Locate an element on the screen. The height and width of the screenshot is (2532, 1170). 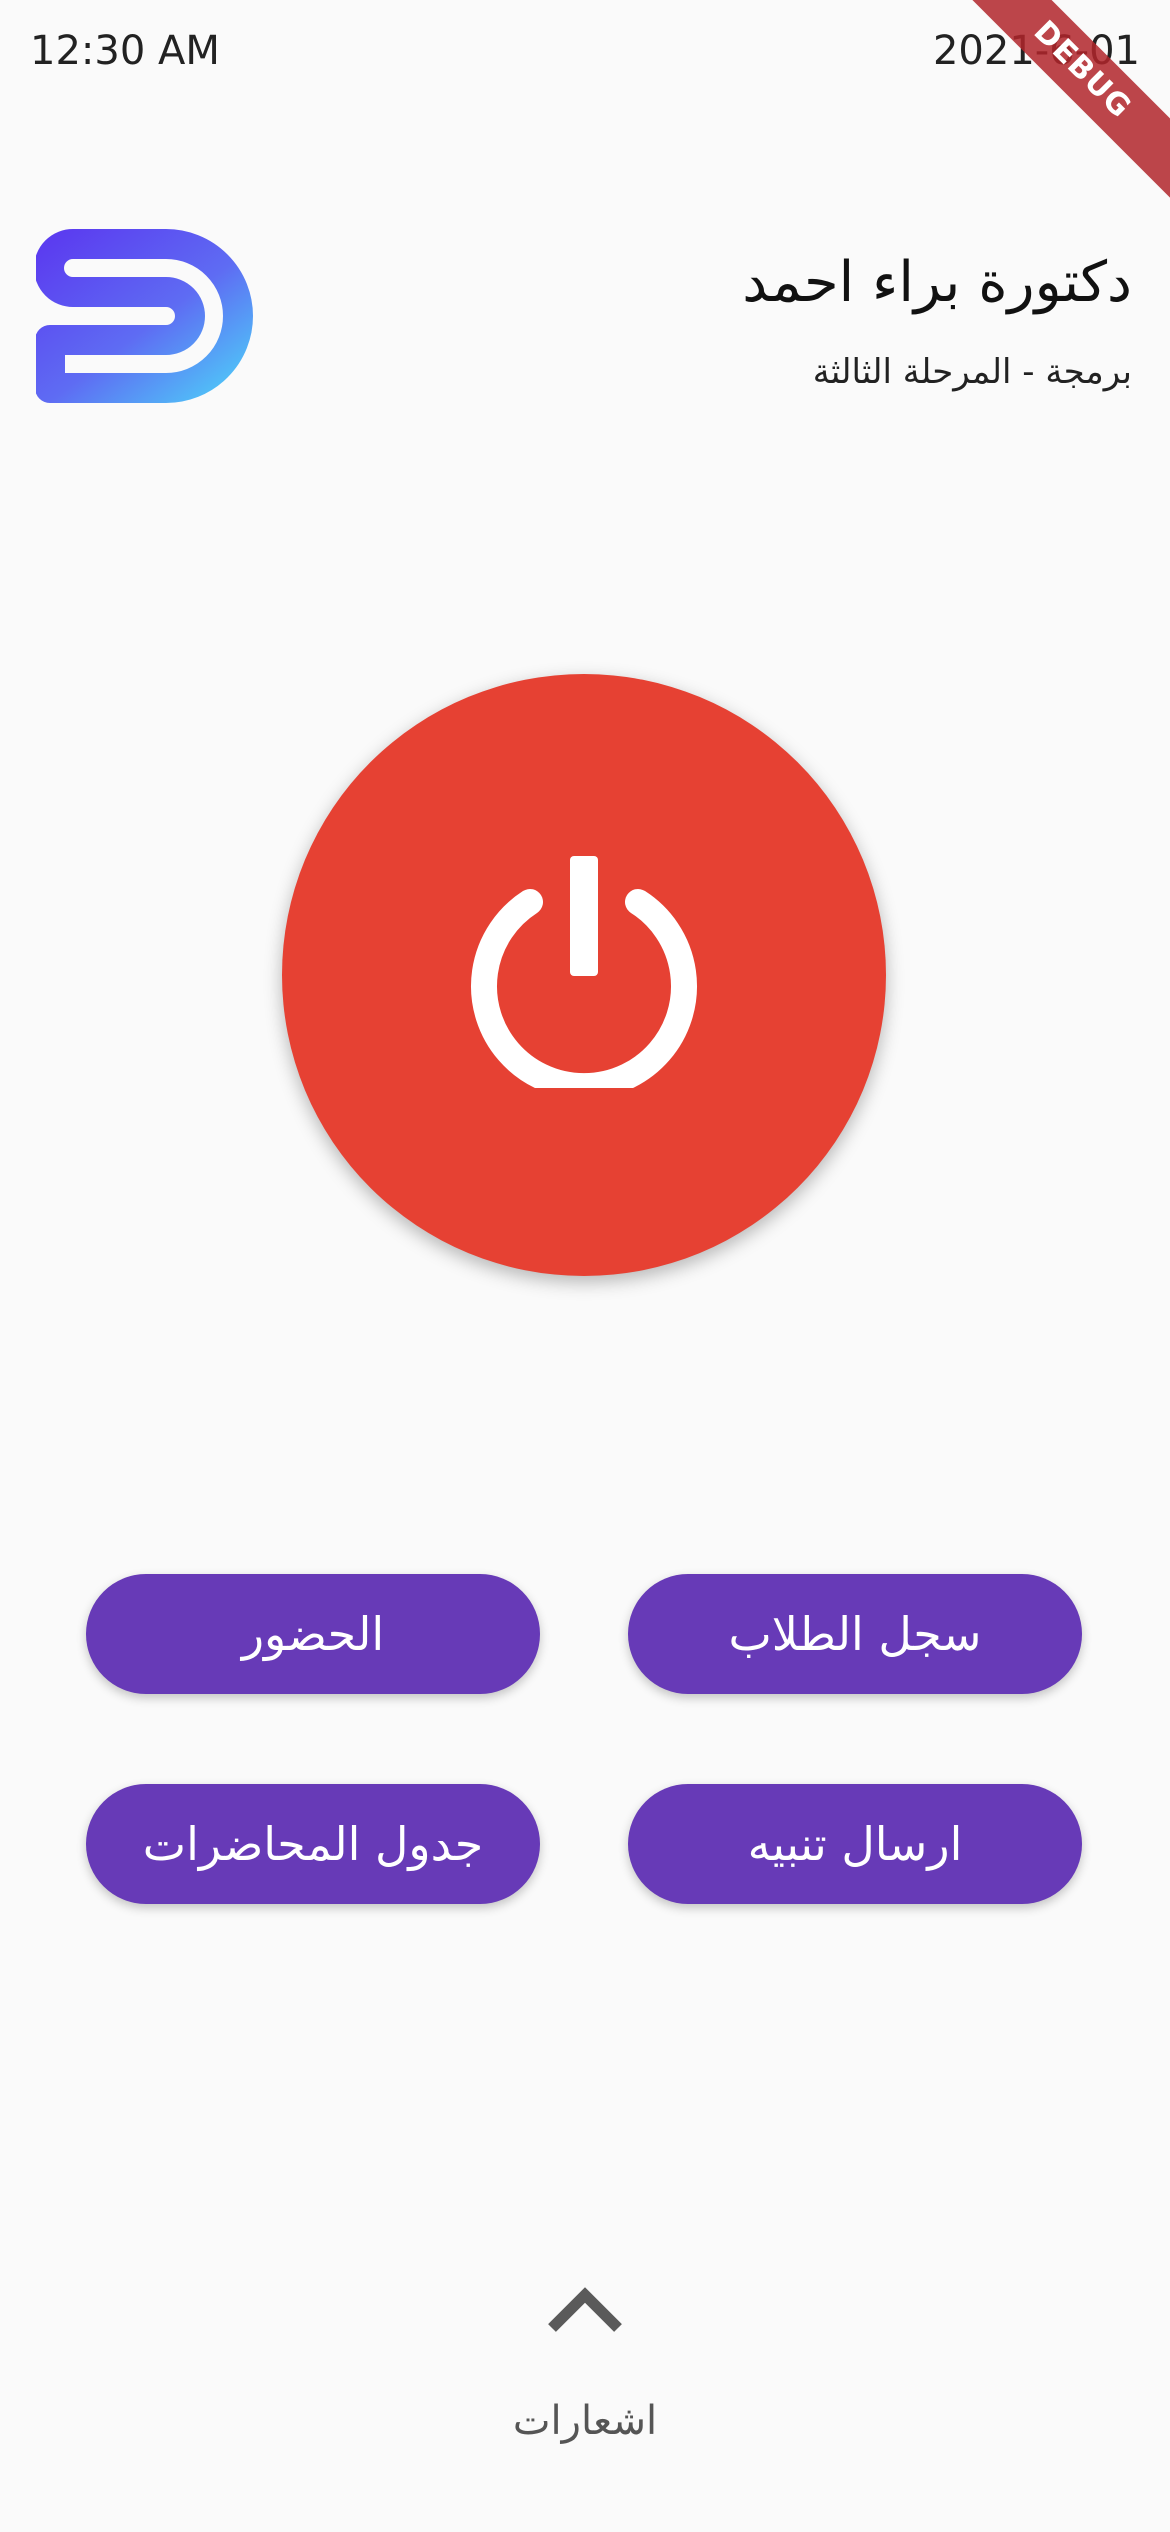
send-alert-button: ارسال تنبيه is located at coordinates (855, 1844).